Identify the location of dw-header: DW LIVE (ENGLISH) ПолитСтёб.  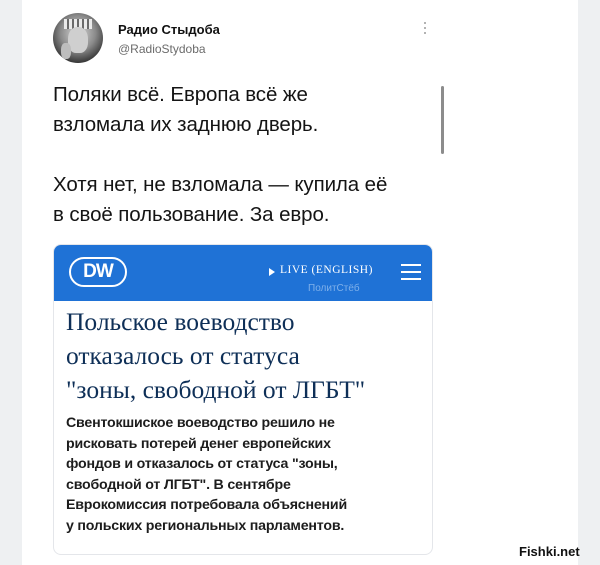
(243, 273).